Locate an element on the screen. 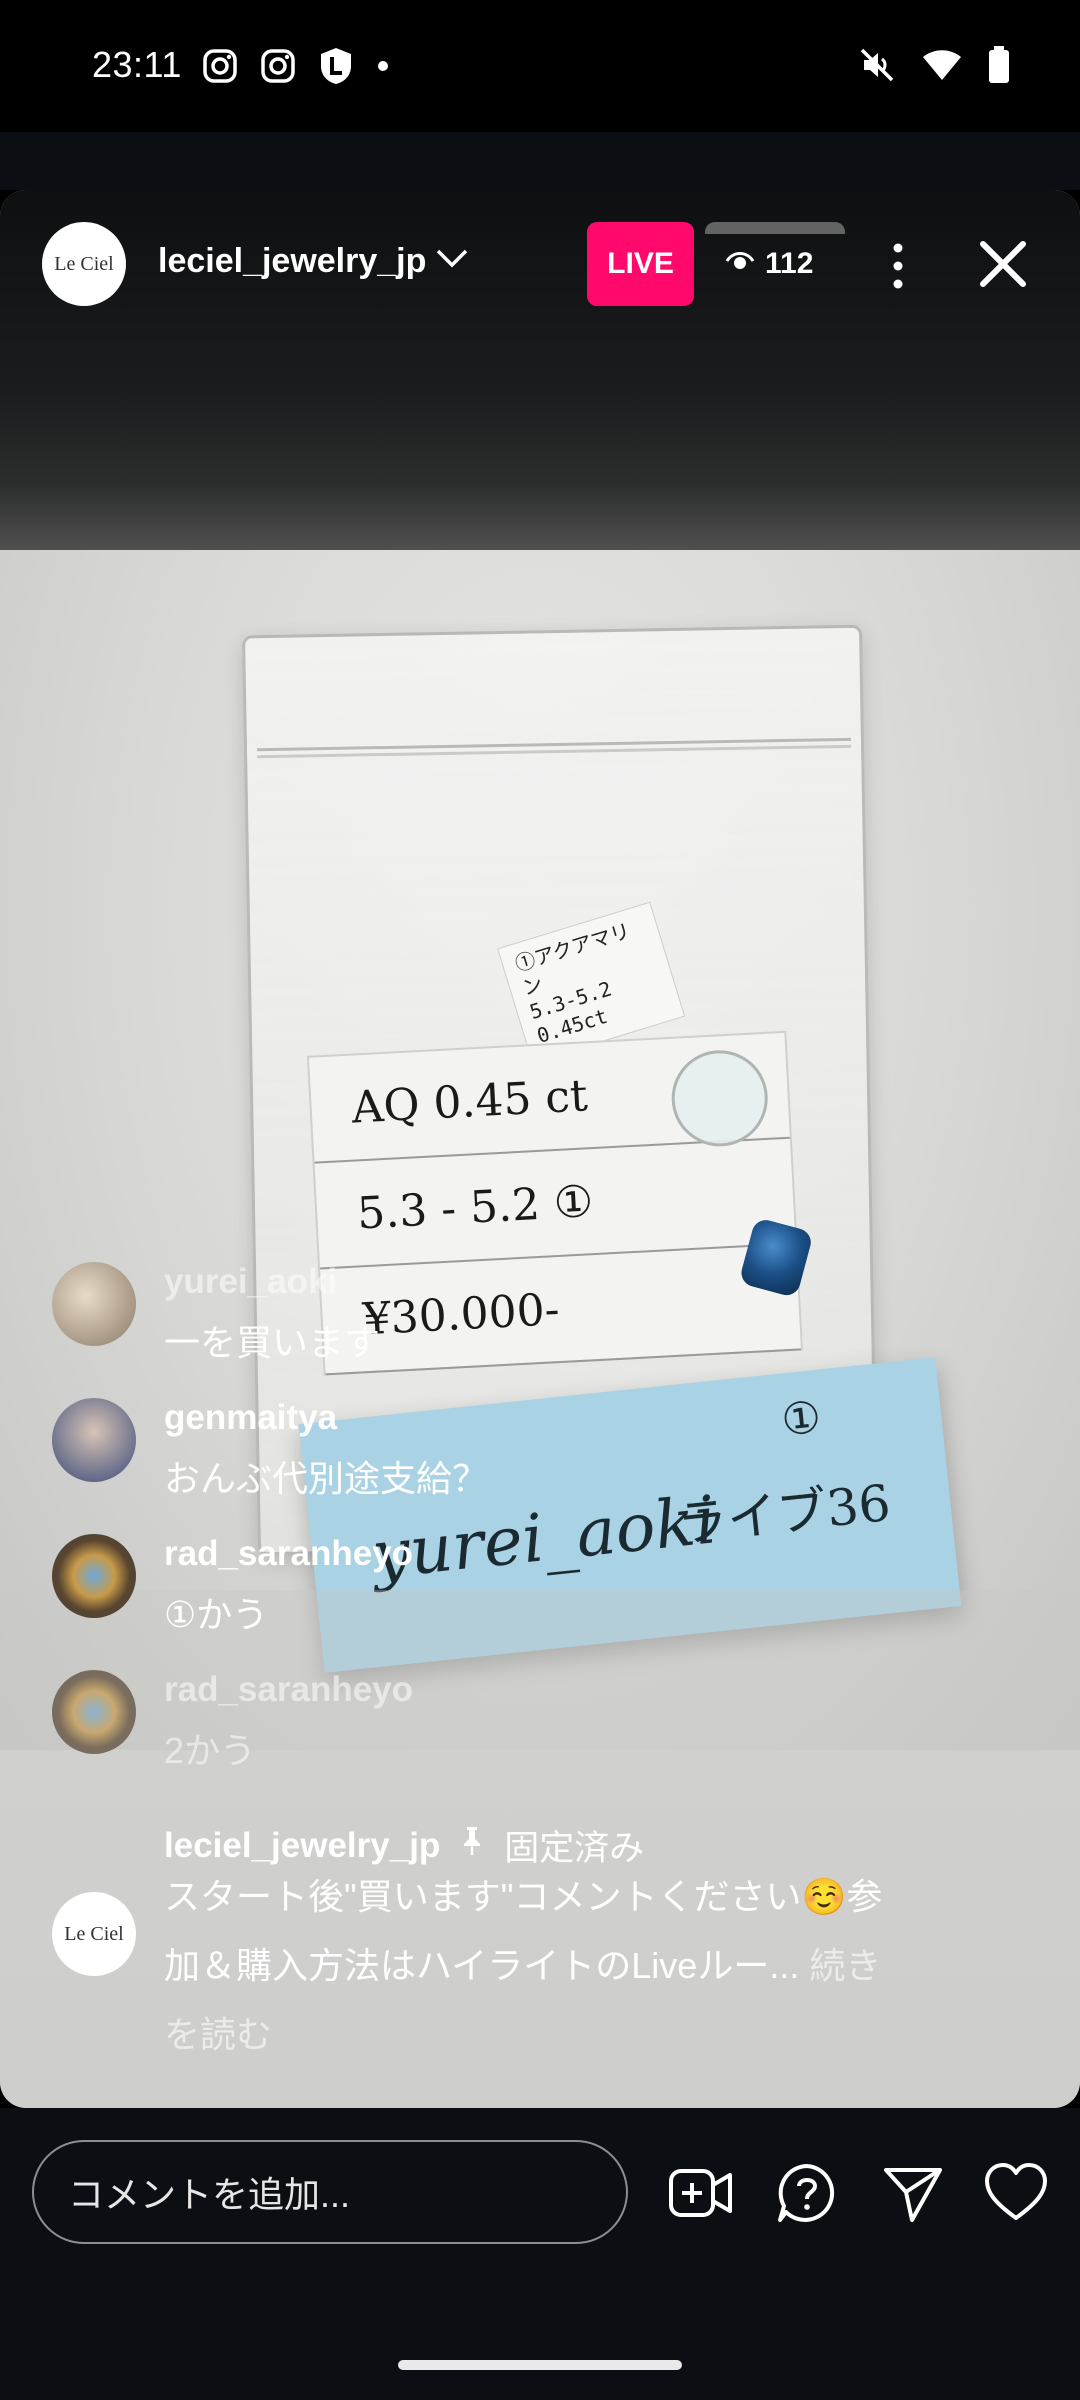 This screenshot has height=2400, width=1080. comment-text: おんぶ代別途支給？ is located at coordinates (326, 1478).